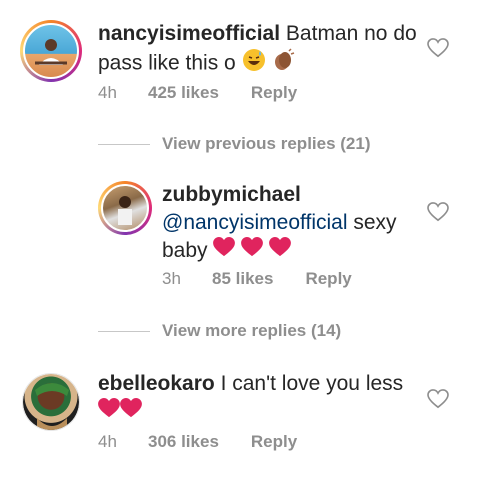 This screenshot has width=480, height=486. Describe the element at coordinates (252, 330) in the screenshot. I see `view-more-replies-label: View more replies (14)` at that location.